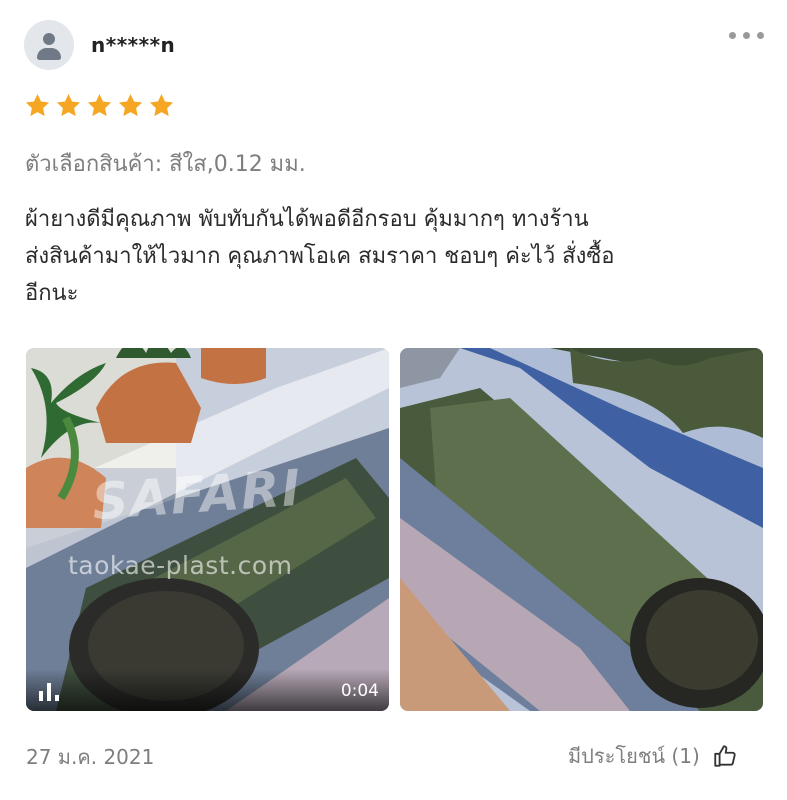  Describe the element at coordinates (90, 757) in the screenshot. I see `review-date: 27 ม.ค. 2021` at that location.